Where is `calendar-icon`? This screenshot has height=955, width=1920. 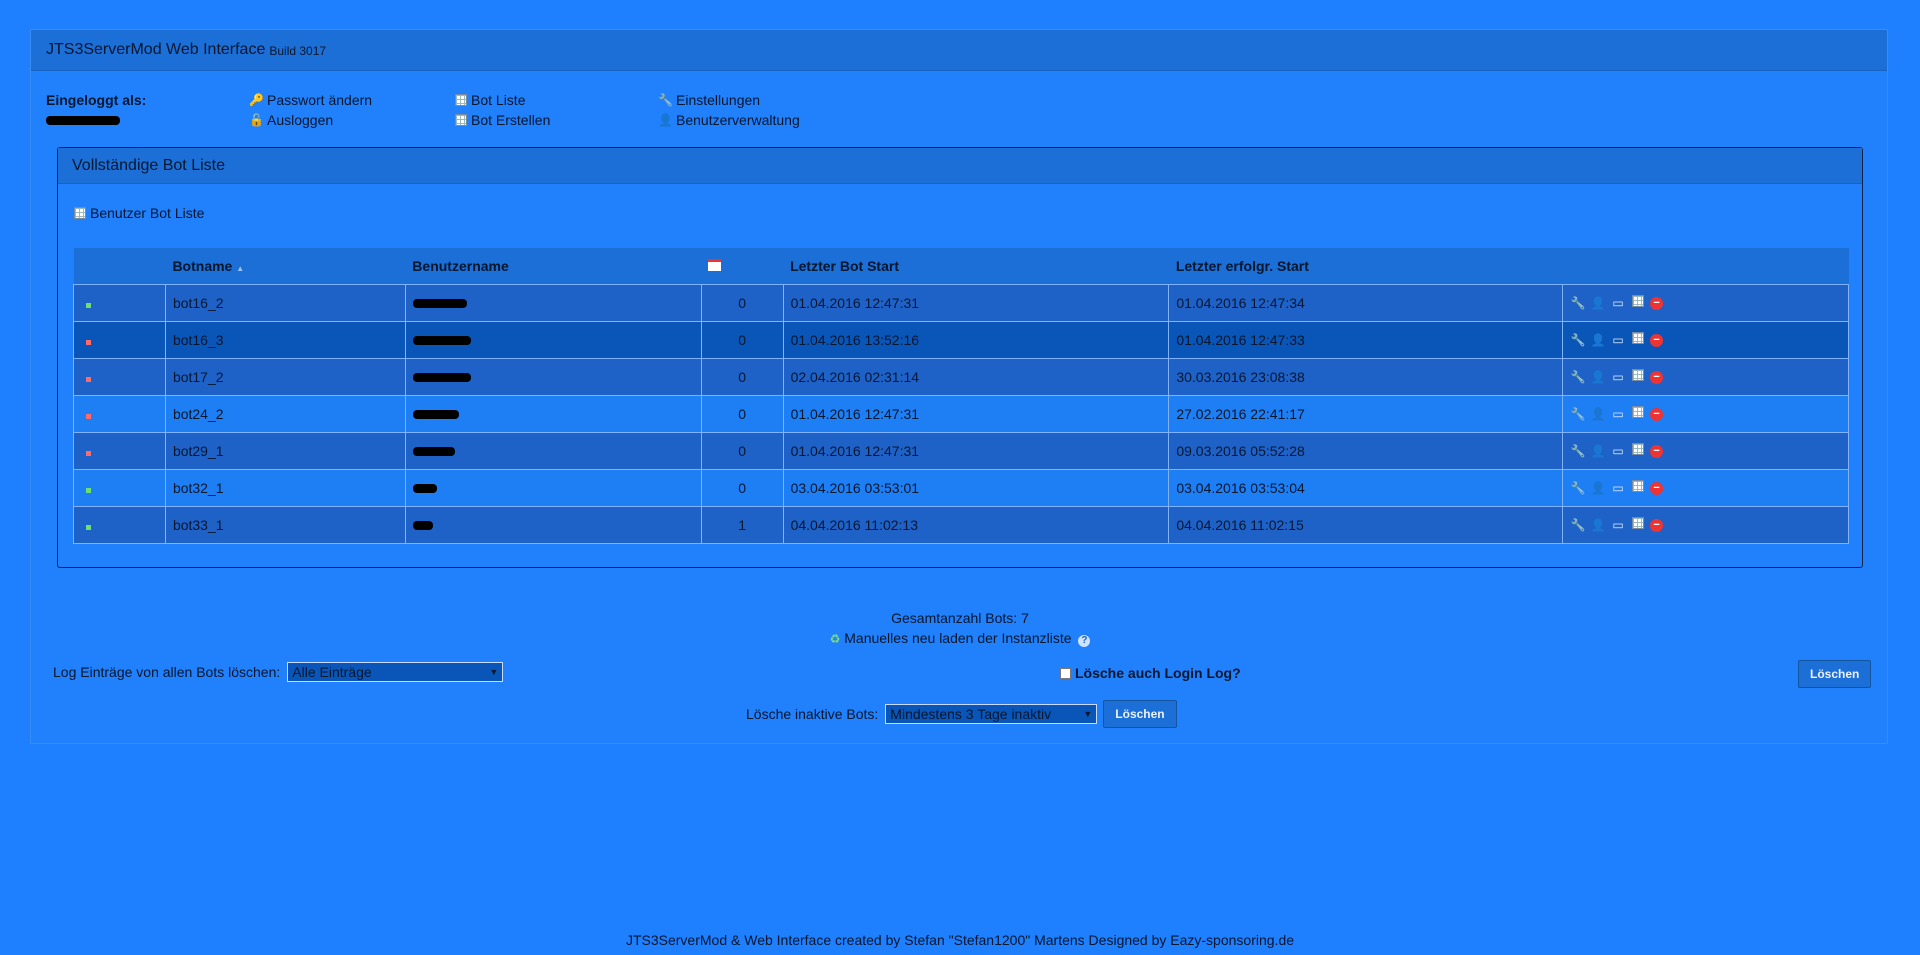 calendar-icon is located at coordinates (715, 265).